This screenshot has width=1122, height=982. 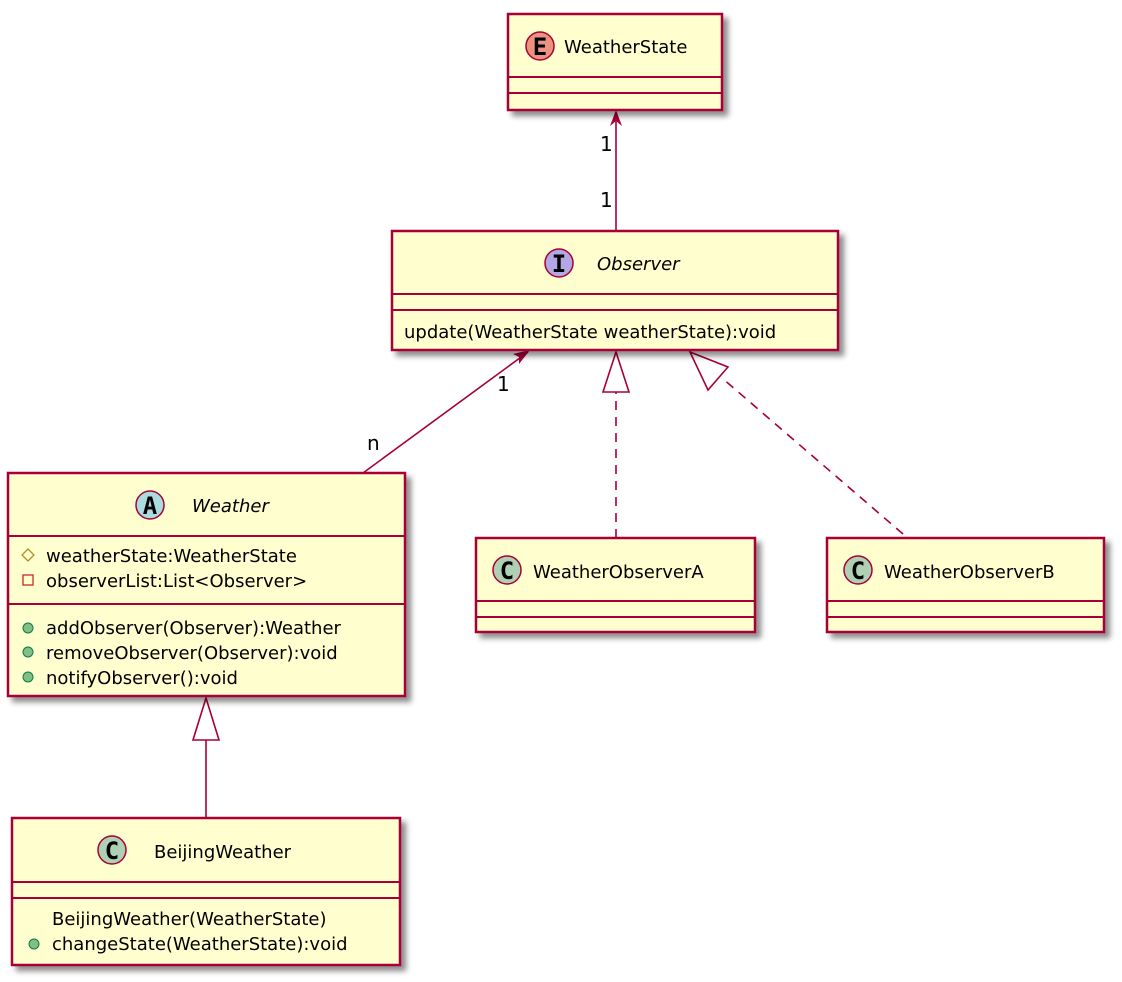 What do you see at coordinates (200, 944) in the screenshot?
I see `method: changeState(WeatherState):void` at bounding box center [200, 944].